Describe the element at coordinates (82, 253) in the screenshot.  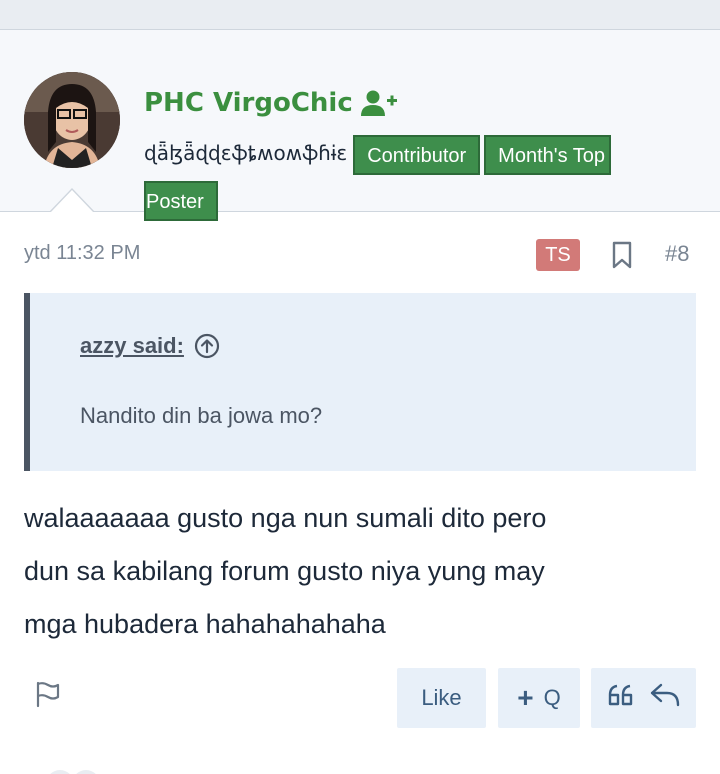
I see `post-date: ytd 11:32 PM` at that location.